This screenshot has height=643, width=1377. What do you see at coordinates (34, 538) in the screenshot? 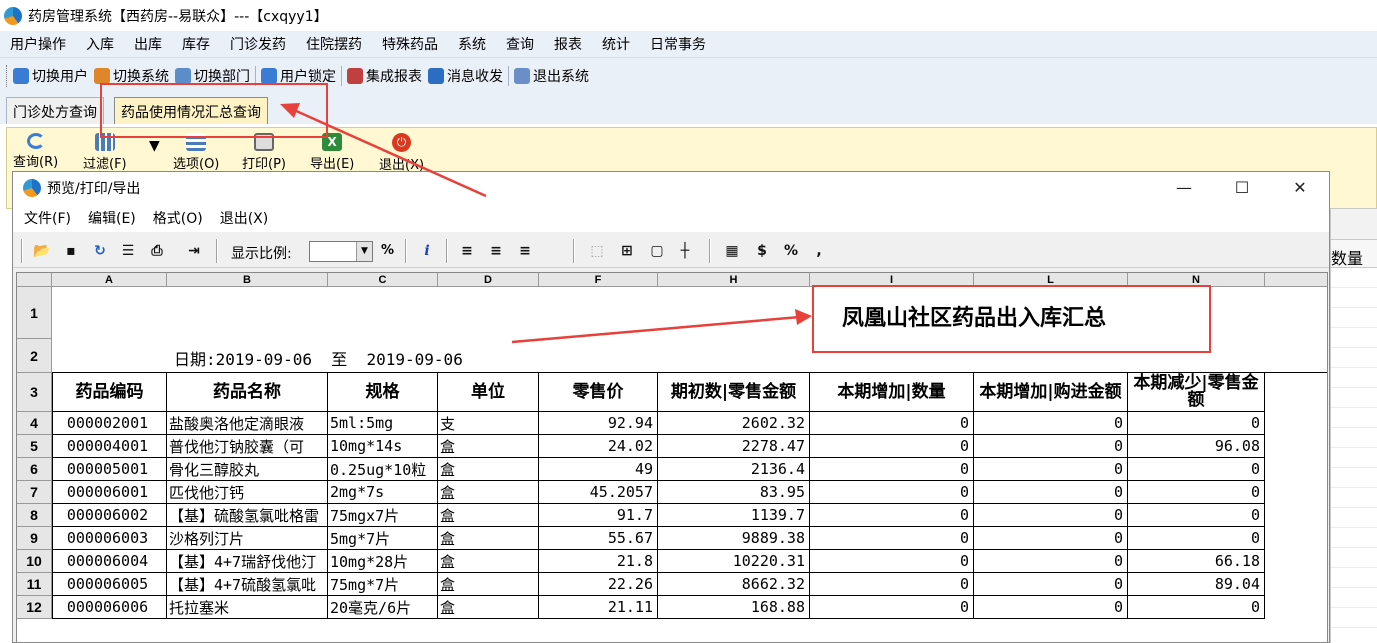
I see `row-header: 9` at bounding box center [34, 538].